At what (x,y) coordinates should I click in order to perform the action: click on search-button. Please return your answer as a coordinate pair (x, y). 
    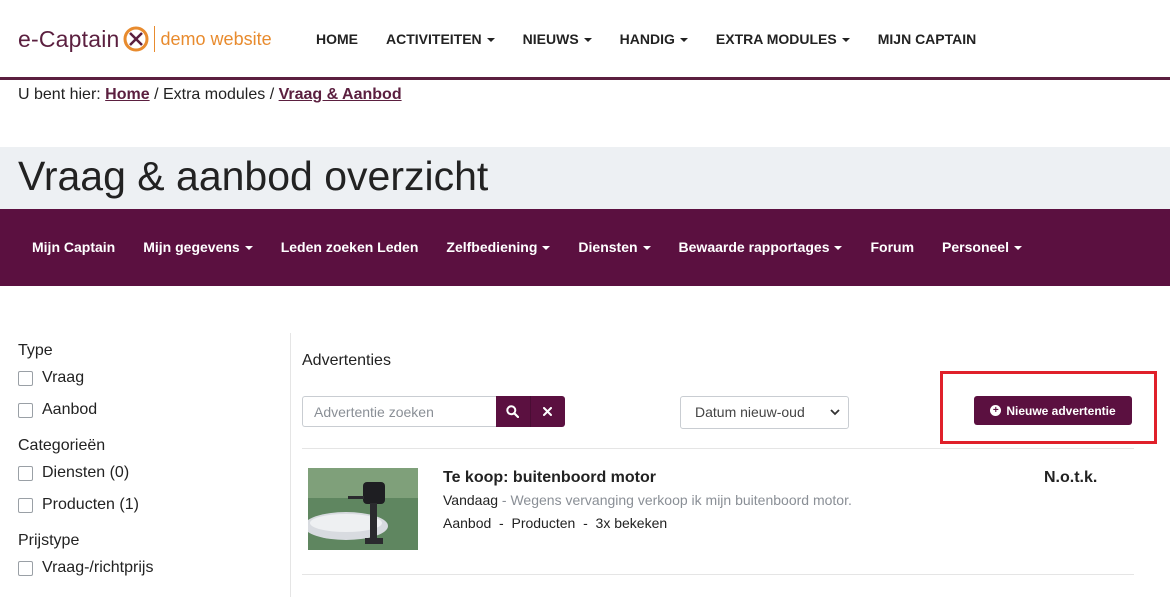
    Looking at the image, I should click on (513, 411).